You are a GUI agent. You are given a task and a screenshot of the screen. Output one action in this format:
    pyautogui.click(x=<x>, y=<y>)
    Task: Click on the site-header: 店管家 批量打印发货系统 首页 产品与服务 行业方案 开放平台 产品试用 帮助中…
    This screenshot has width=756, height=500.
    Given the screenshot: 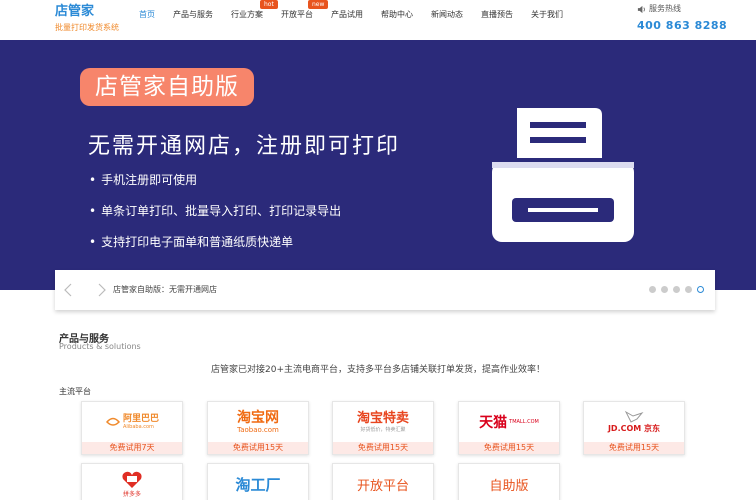 What is the action you would take?
    pyautogui.click(x=378, y=20)
    